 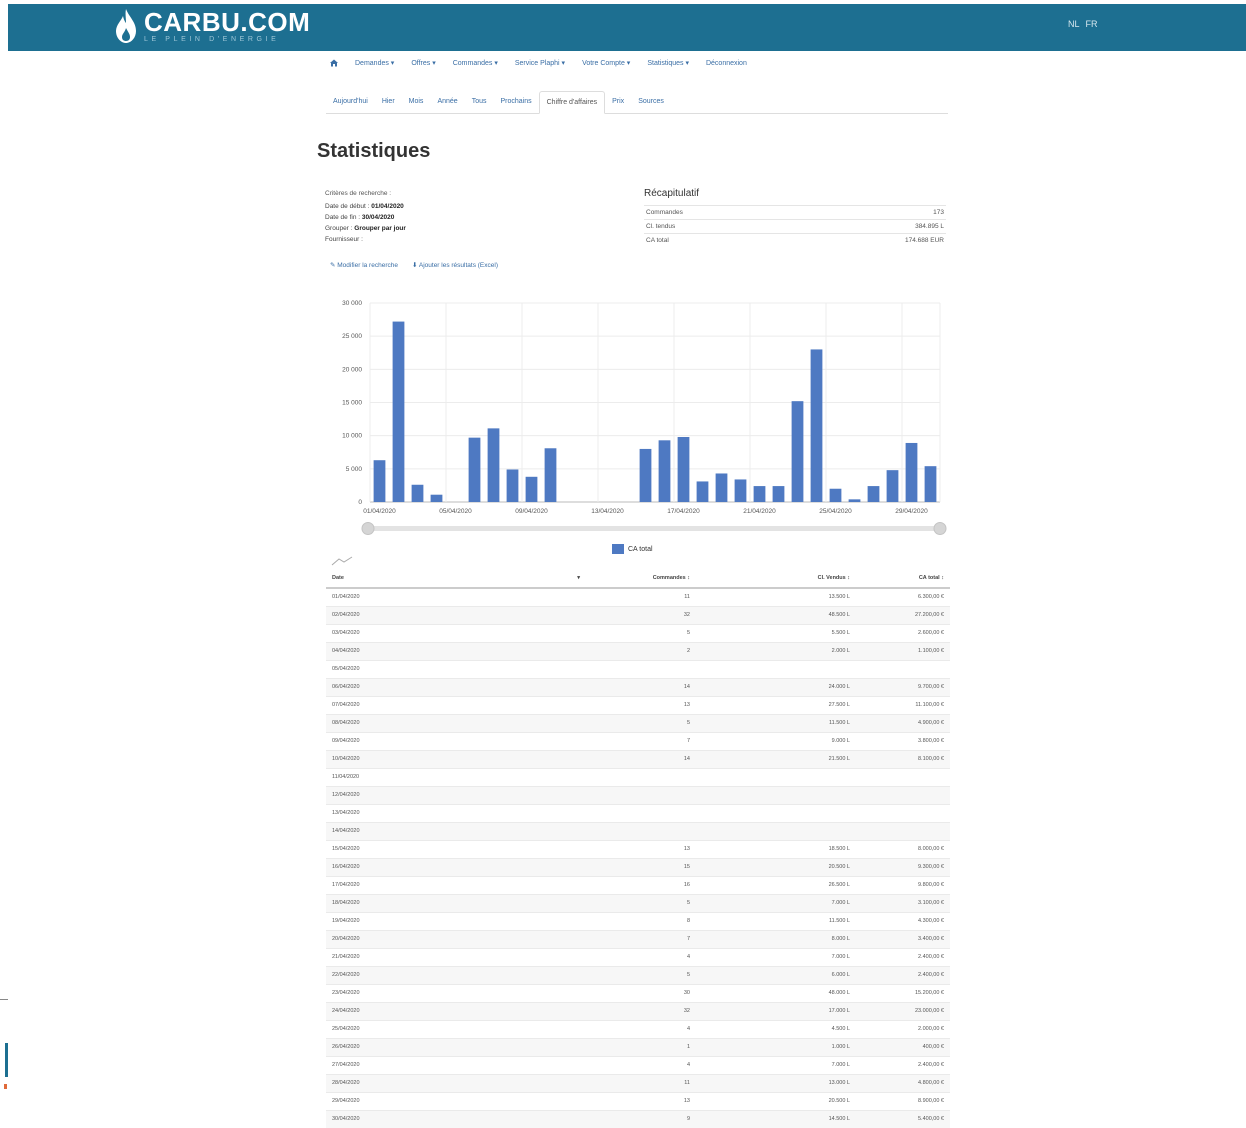 I want to click on tab-sources: Sources, so click(x=651, y=102).